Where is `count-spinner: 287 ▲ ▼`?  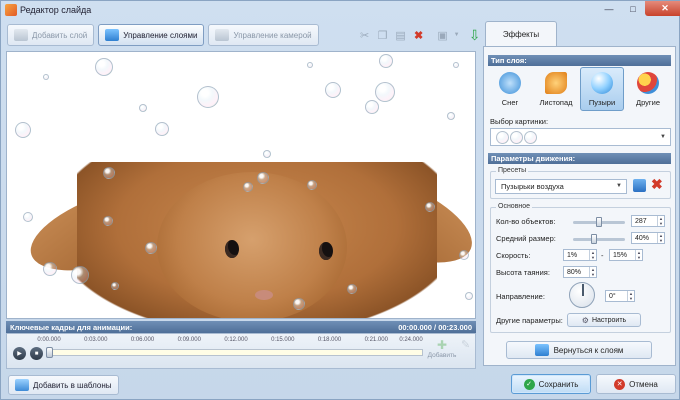
count-spinner: 287 ▲ ▼ is located at coordinates (648, 221).